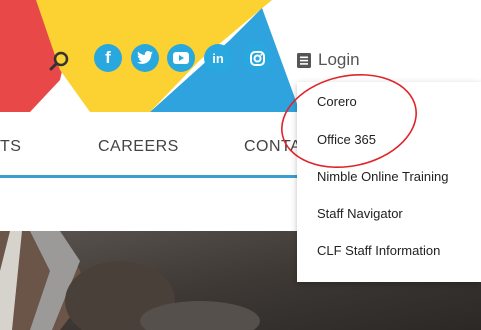  I want to click on linkedin-icon: in, so click(218, 58).